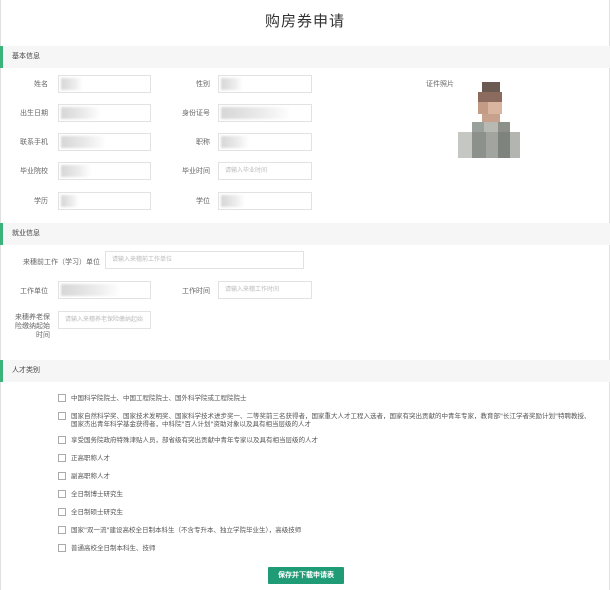  Describe the element at coordinates (104, 84) in the screenshot. I see `name-field` at that location.